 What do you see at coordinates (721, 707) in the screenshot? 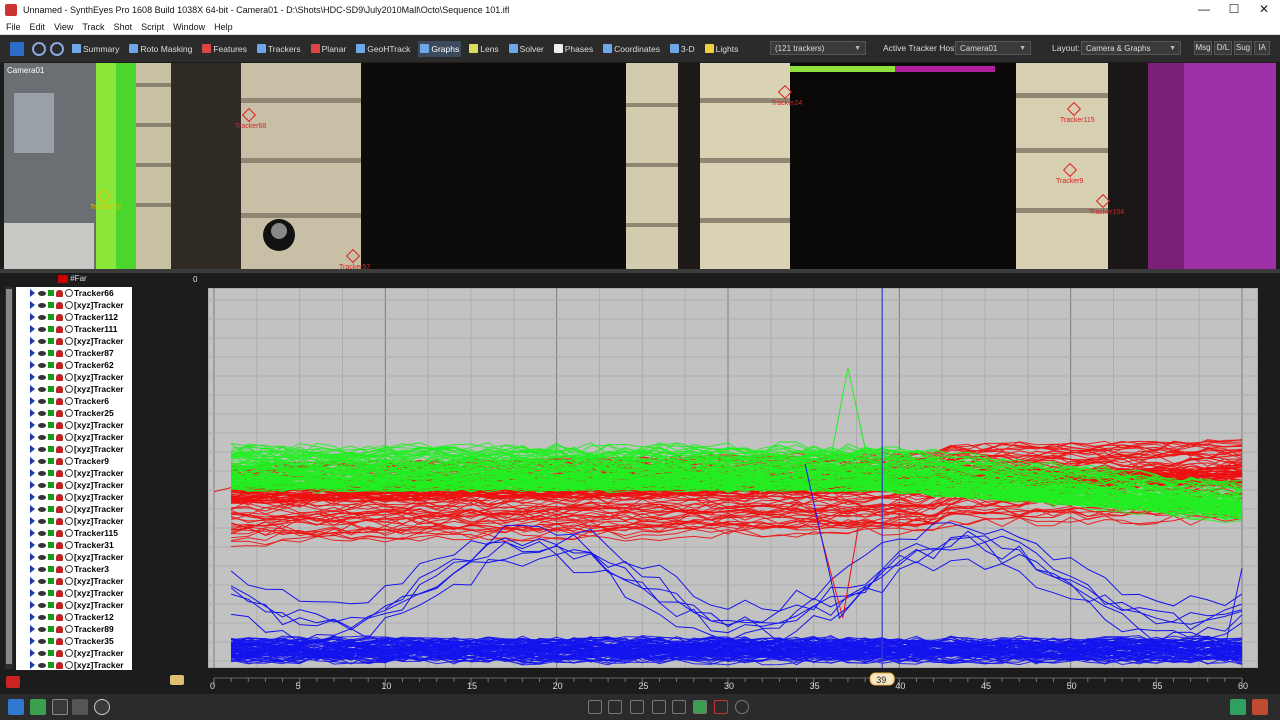
I see `error-curve-icon` at bounding box center [721, 707].